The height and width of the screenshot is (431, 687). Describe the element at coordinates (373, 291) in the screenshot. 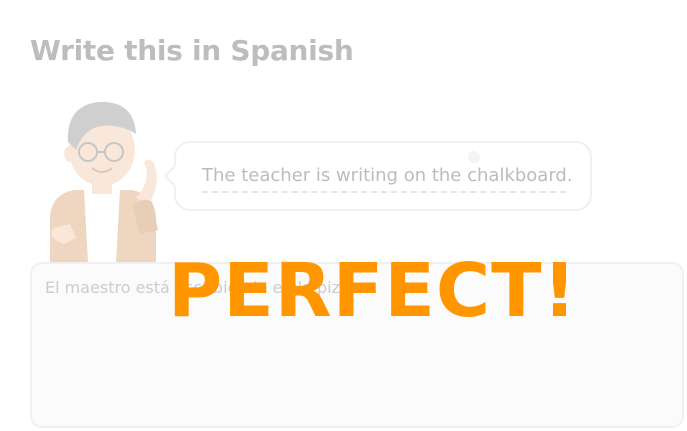

I see `feedback-banner: PERFECT!` at that location.